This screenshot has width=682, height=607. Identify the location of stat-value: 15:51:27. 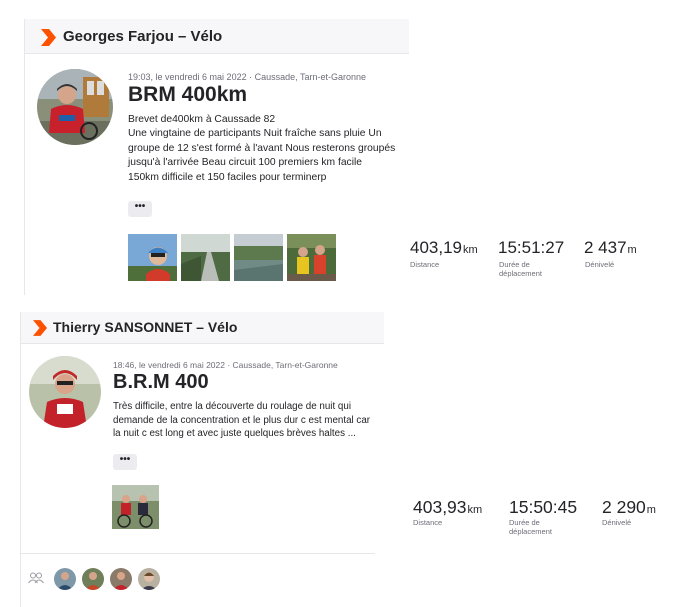
(531, 247).